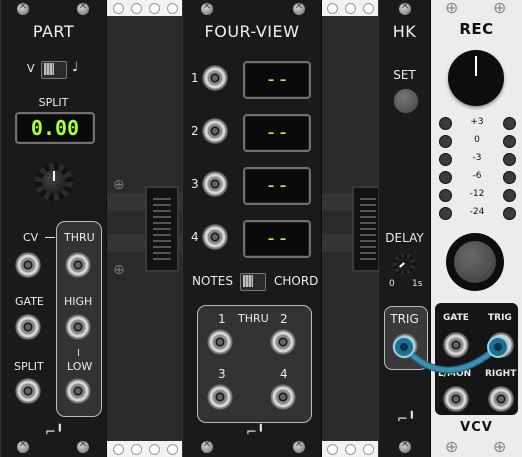 Image resolution: width=522 pixels, height=457 pixels. Describe the element at coordinates (78, 391) in the screenshot. I see `low-output-jack` at that location.